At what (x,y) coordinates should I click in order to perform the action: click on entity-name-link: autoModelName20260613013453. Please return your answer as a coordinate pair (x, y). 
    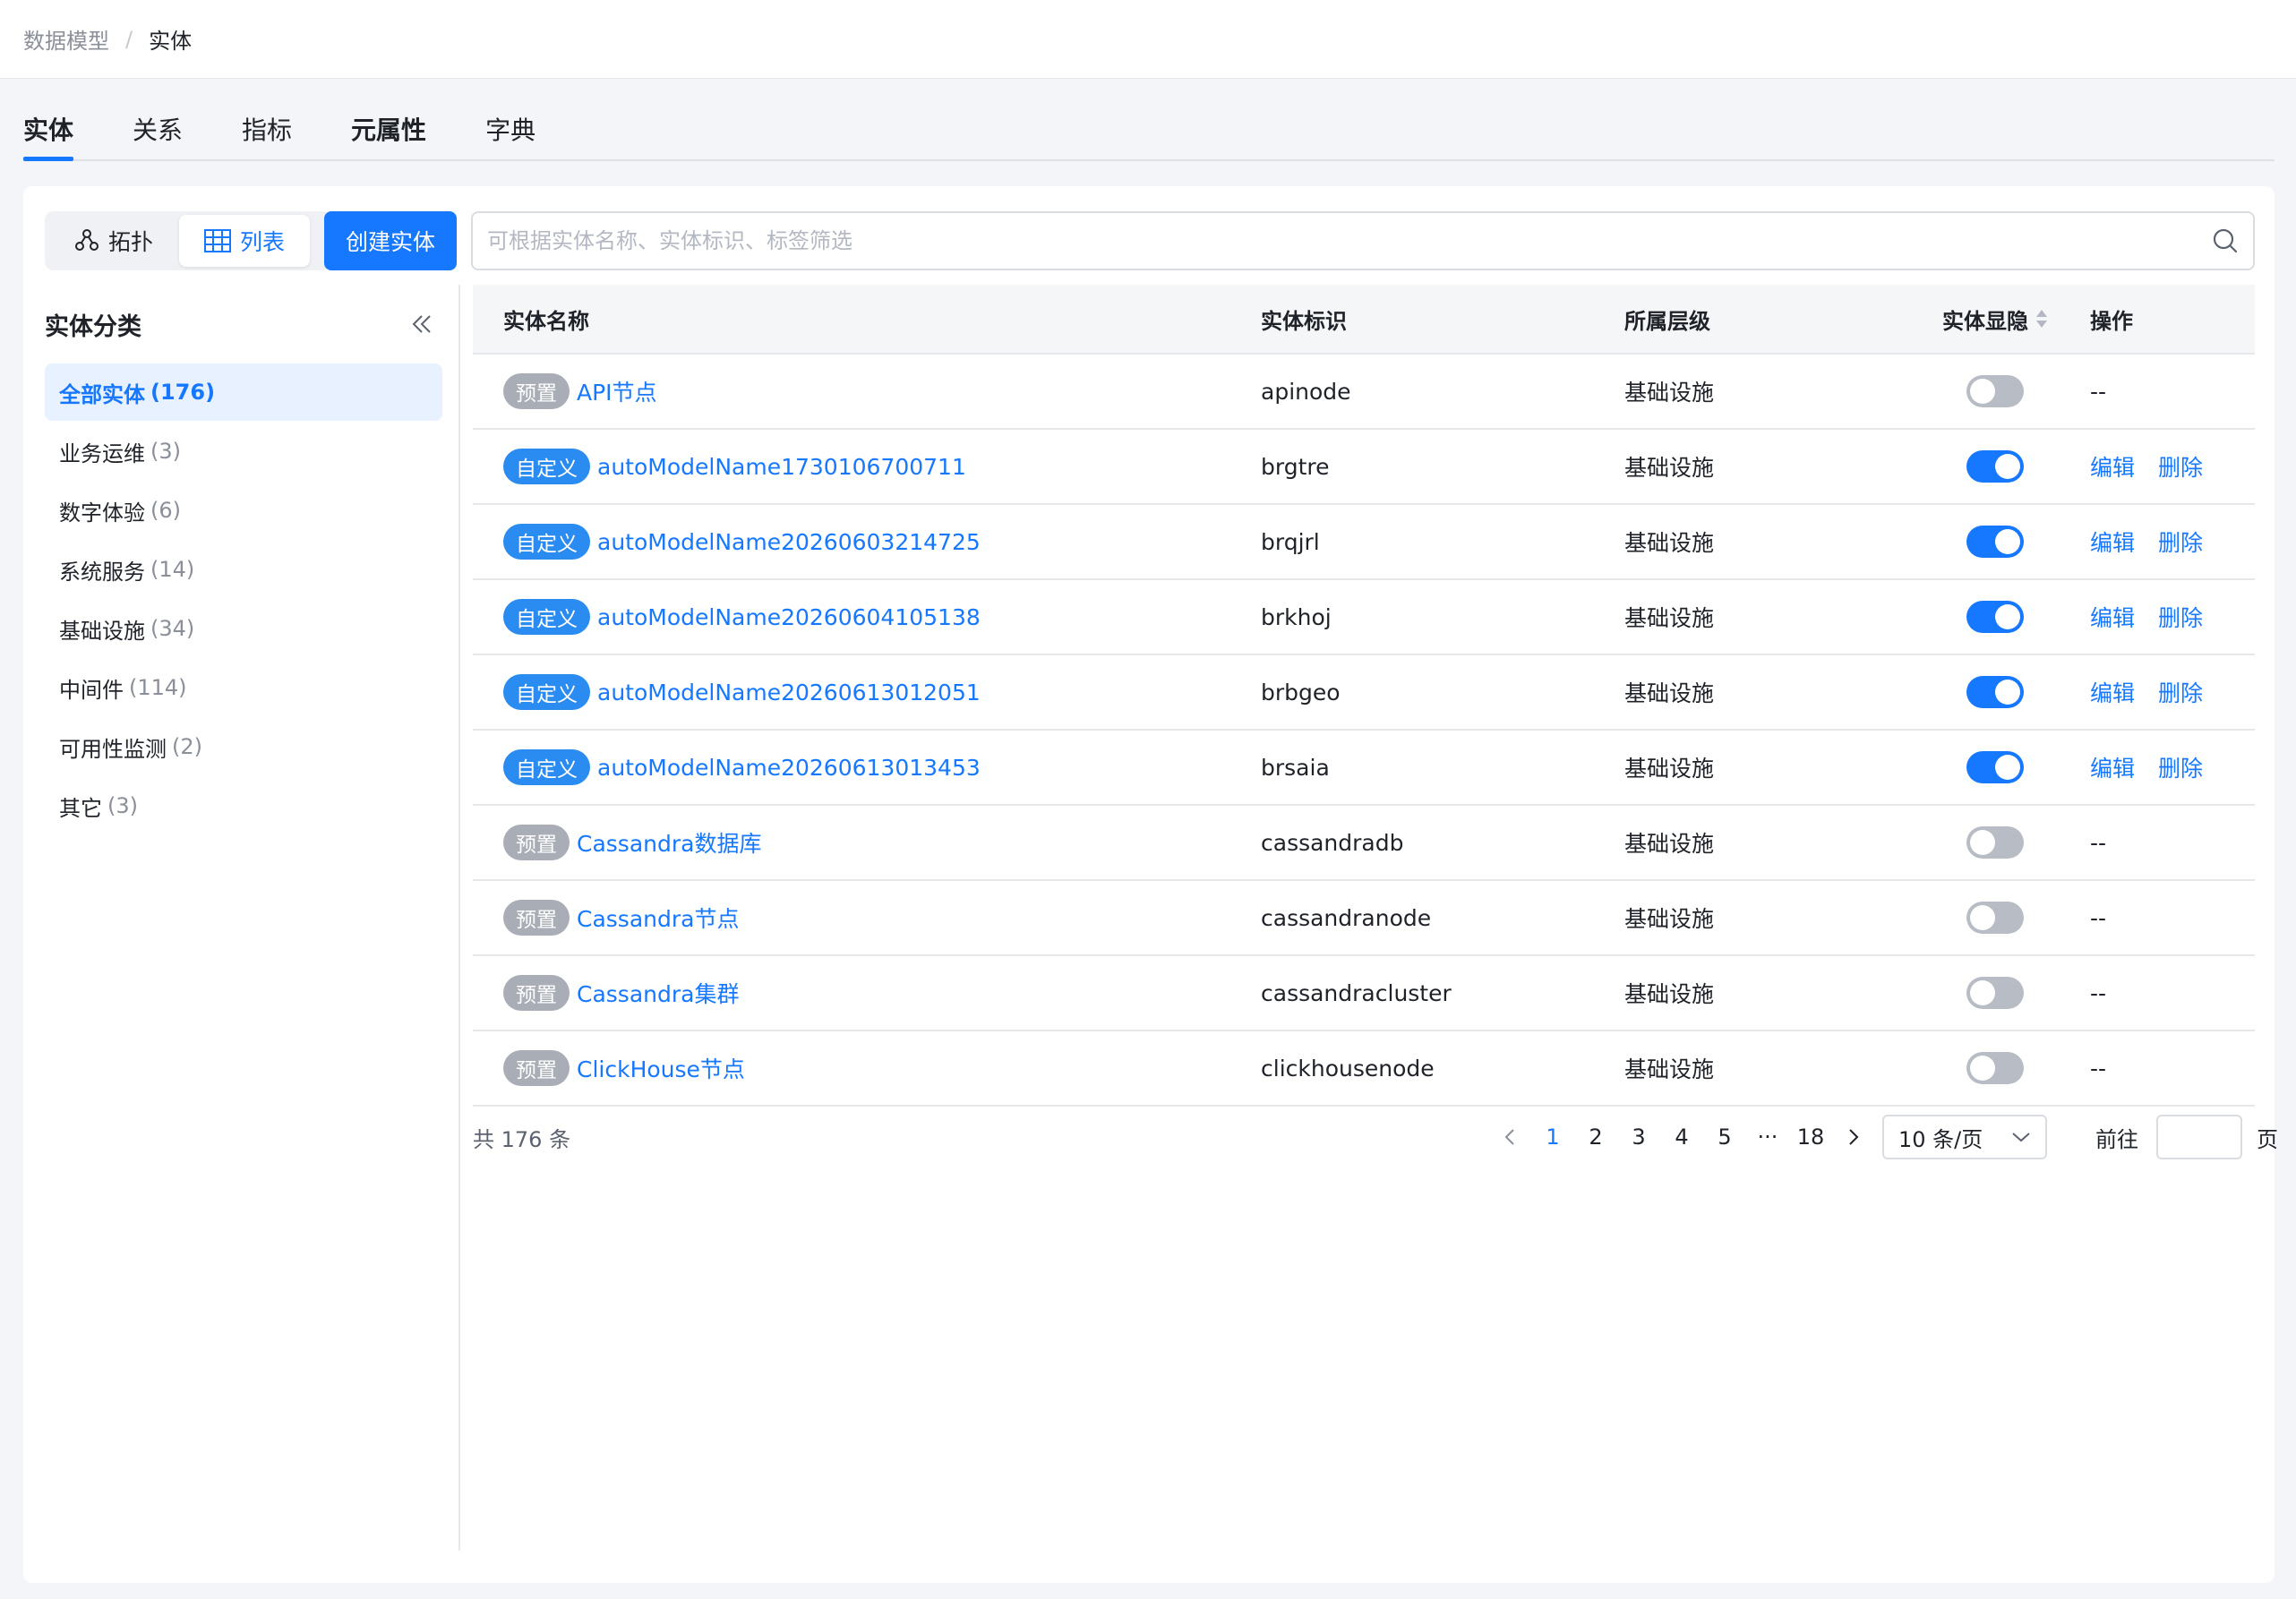
    Looking at the image, I should click on (789, 768).